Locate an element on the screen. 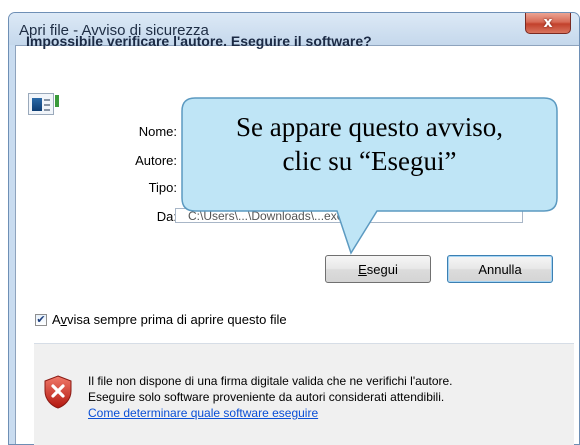 The height and width of the screenshot is (445, 580). da-label: Da: is located at coordinates (166, 216).